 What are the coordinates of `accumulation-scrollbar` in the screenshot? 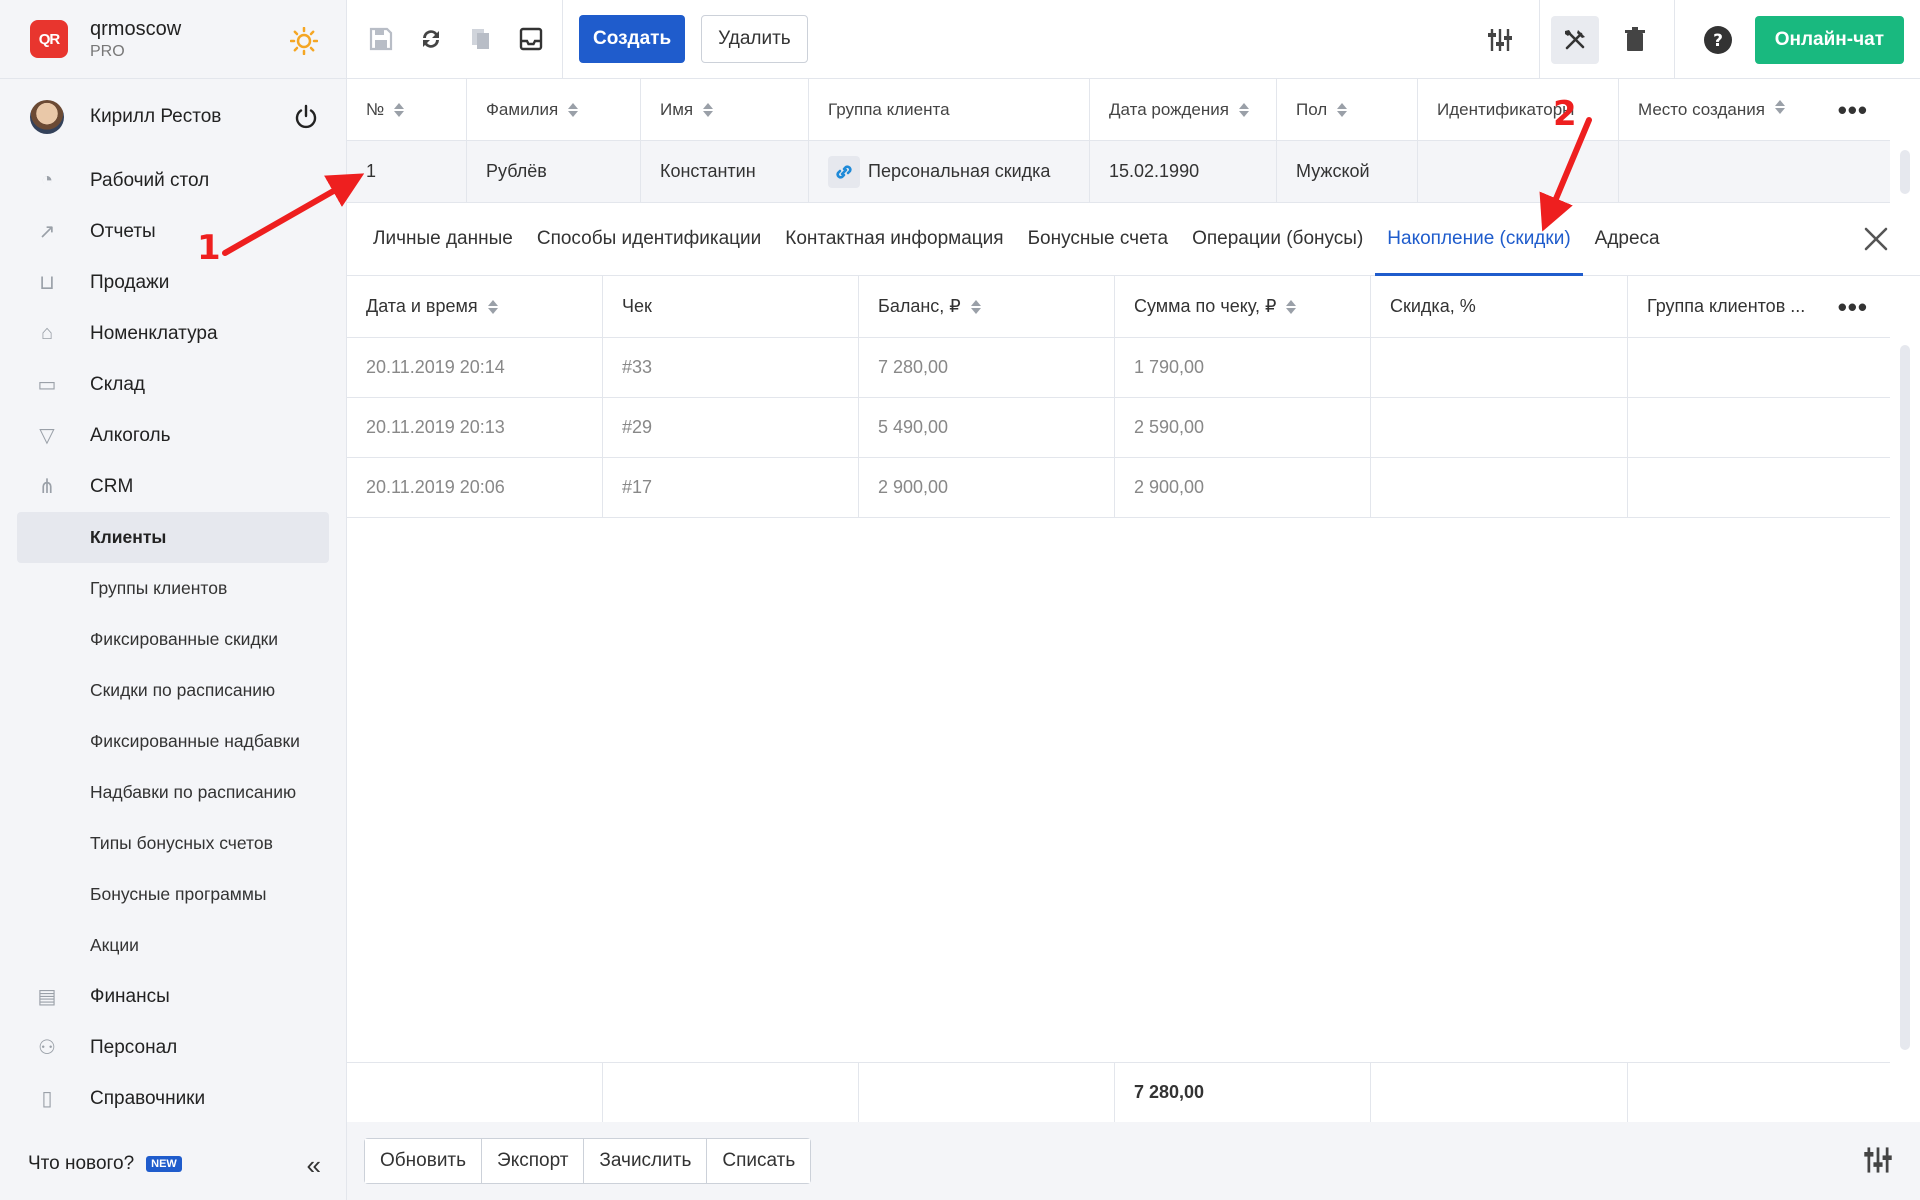 It's located at (1905, 697).